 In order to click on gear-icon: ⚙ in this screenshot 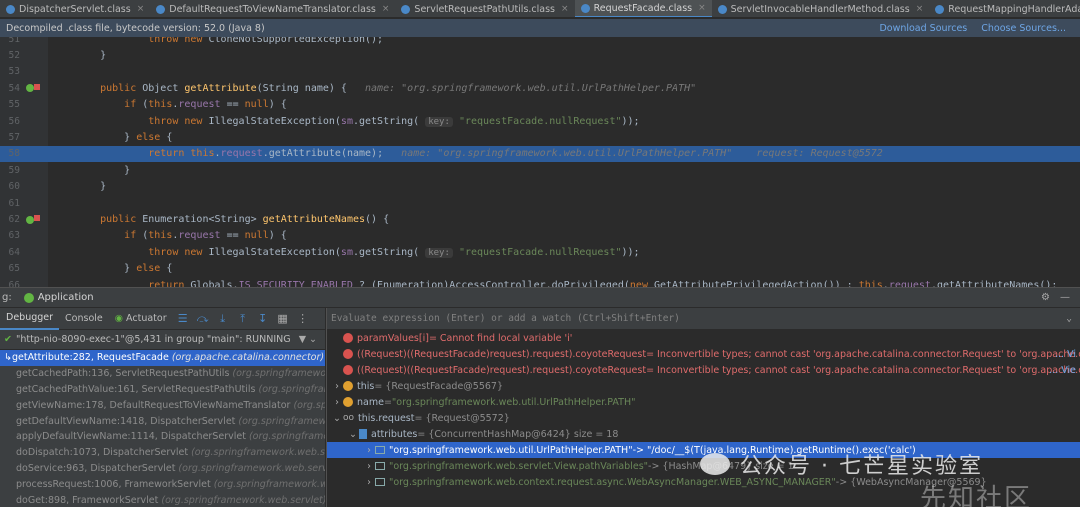, I will do `click(1045, 297)`.